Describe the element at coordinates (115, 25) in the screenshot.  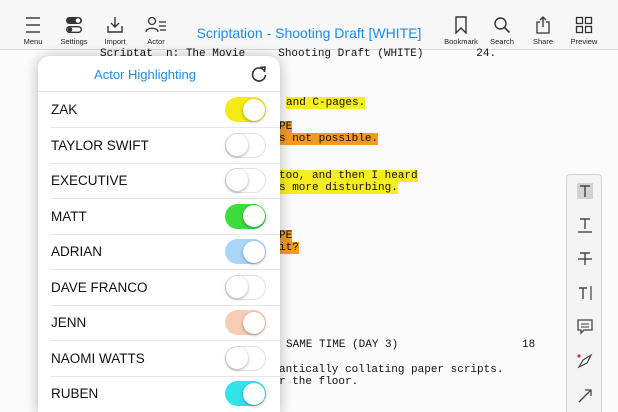
I see `import-icon` at that location.